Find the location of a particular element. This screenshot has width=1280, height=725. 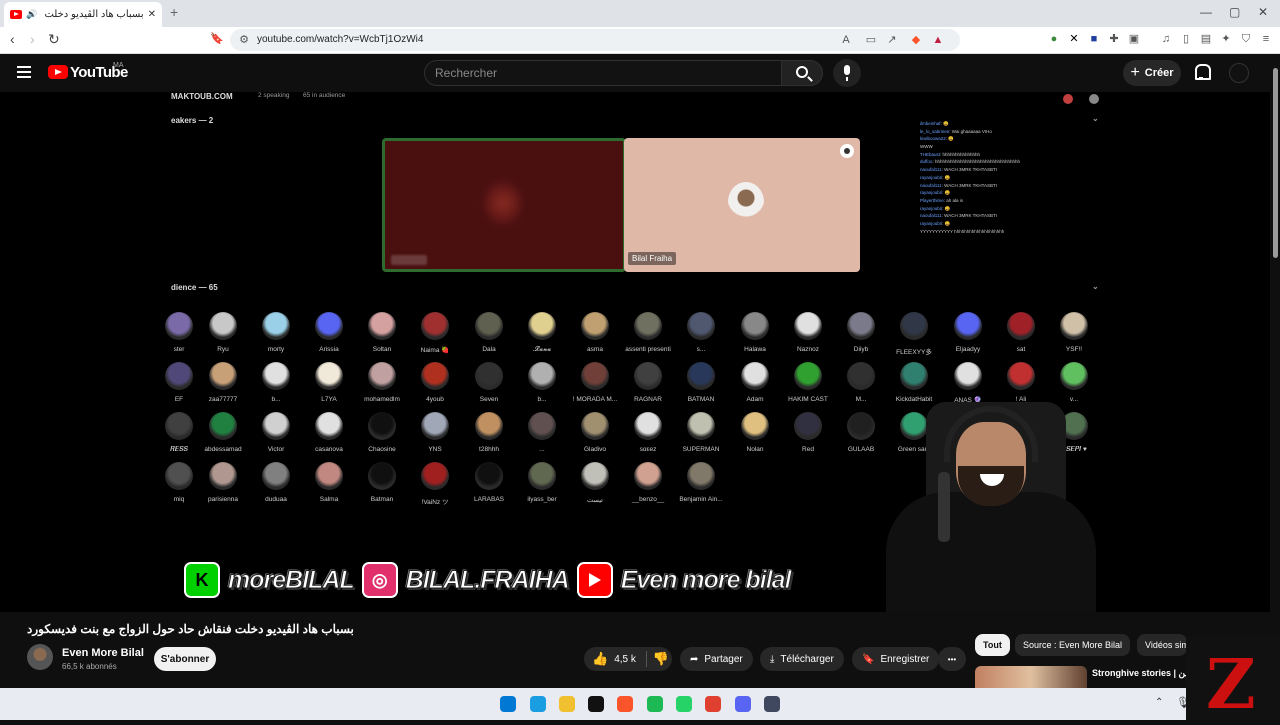

extensions-puzzle-icon: ✚ is located at coordinates (1114, 39).